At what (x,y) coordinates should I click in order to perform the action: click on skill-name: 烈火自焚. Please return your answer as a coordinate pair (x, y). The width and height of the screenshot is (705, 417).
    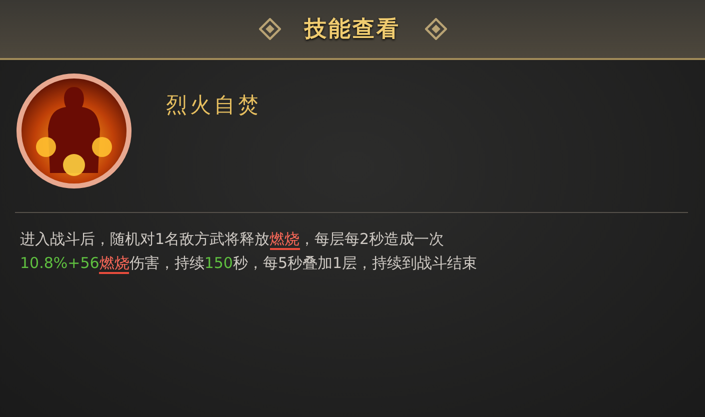
    Looking at the image, I should click on (214, 105).